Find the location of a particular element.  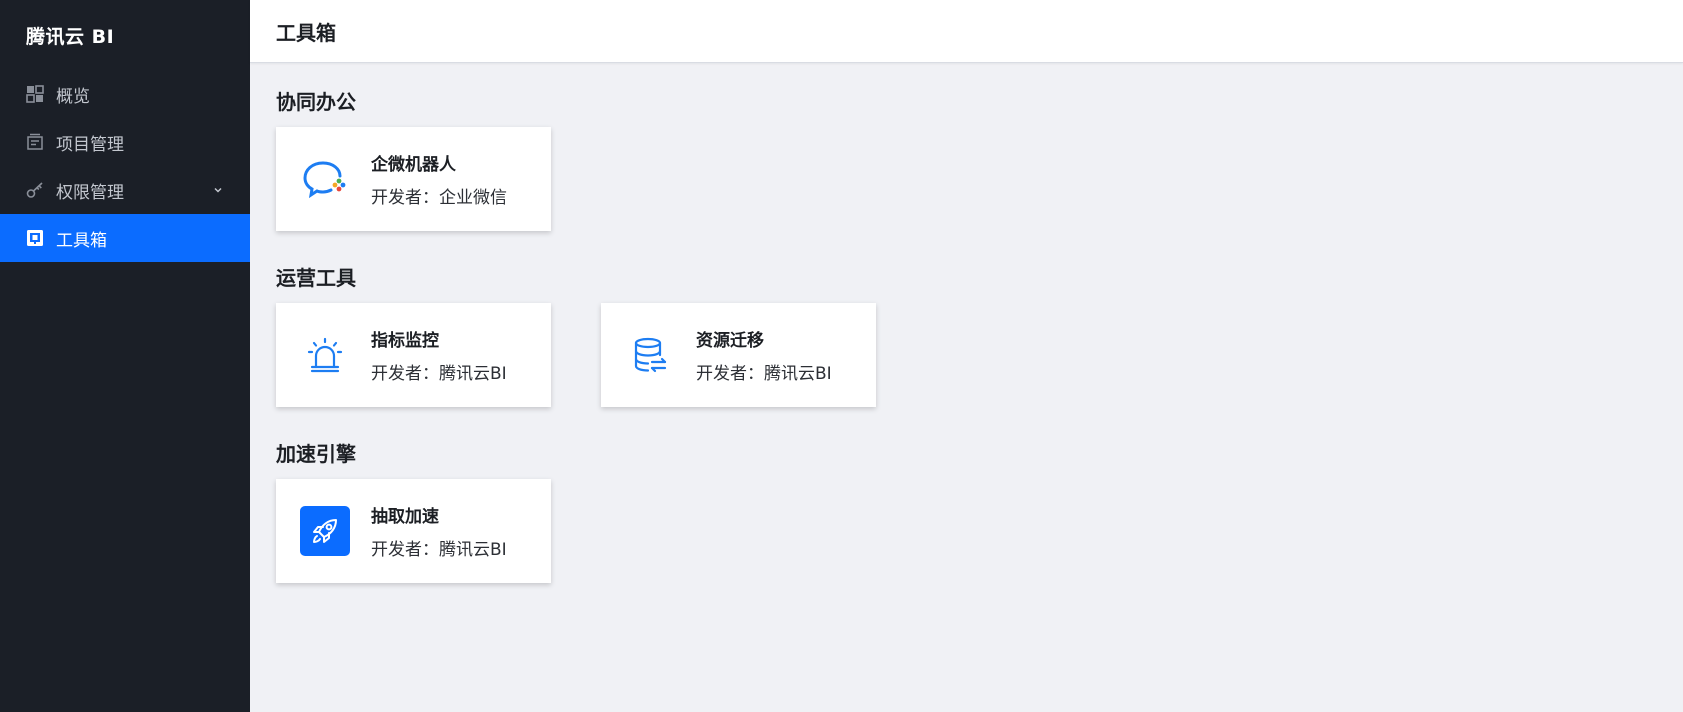

tool-card-resource-migration: 资源迁移 开发者：腾讯云BI is located at coordinates (738, 355).